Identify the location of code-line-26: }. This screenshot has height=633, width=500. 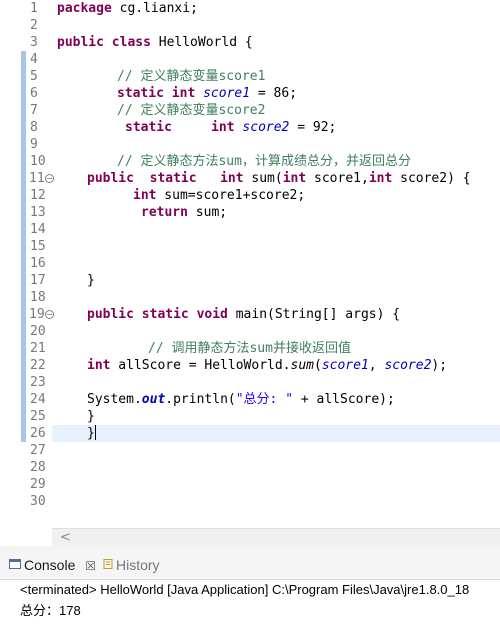
(91, 433).